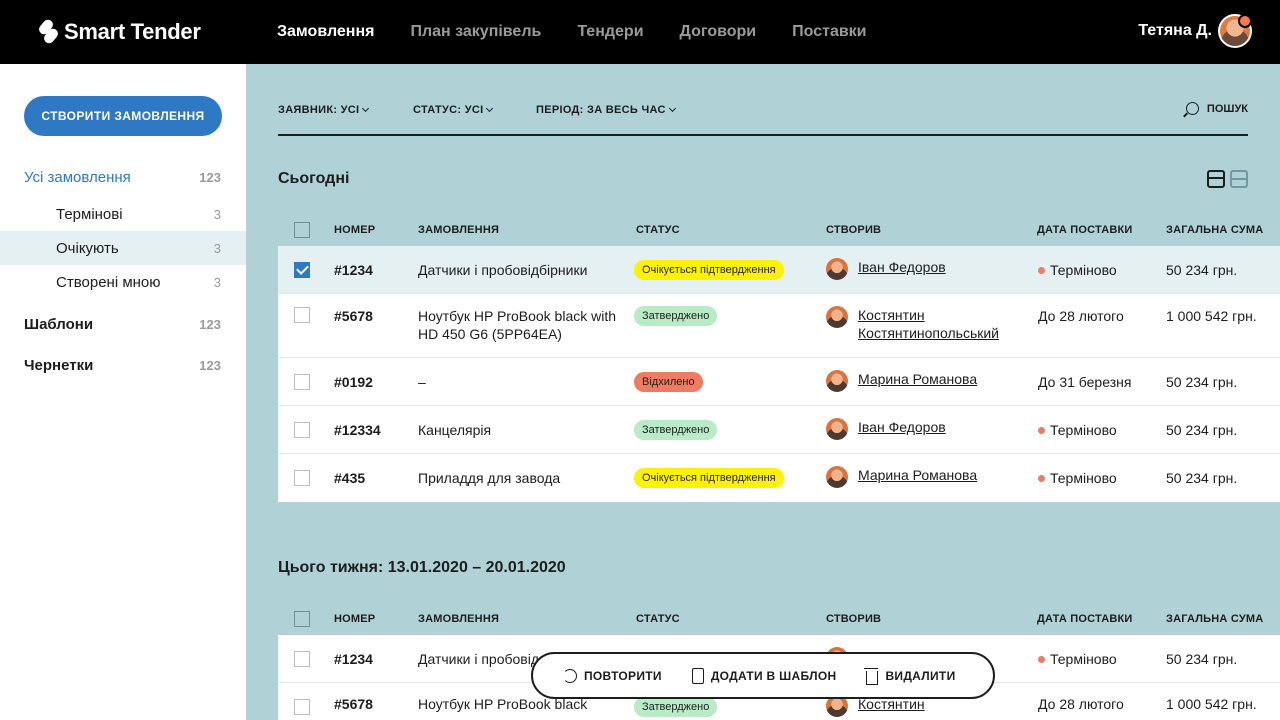 Image resolution: width=1280 pixels, height=720 pixels. I want to click on sidebar-item-created-by-me: Створені мною 3, so click(123, 282).